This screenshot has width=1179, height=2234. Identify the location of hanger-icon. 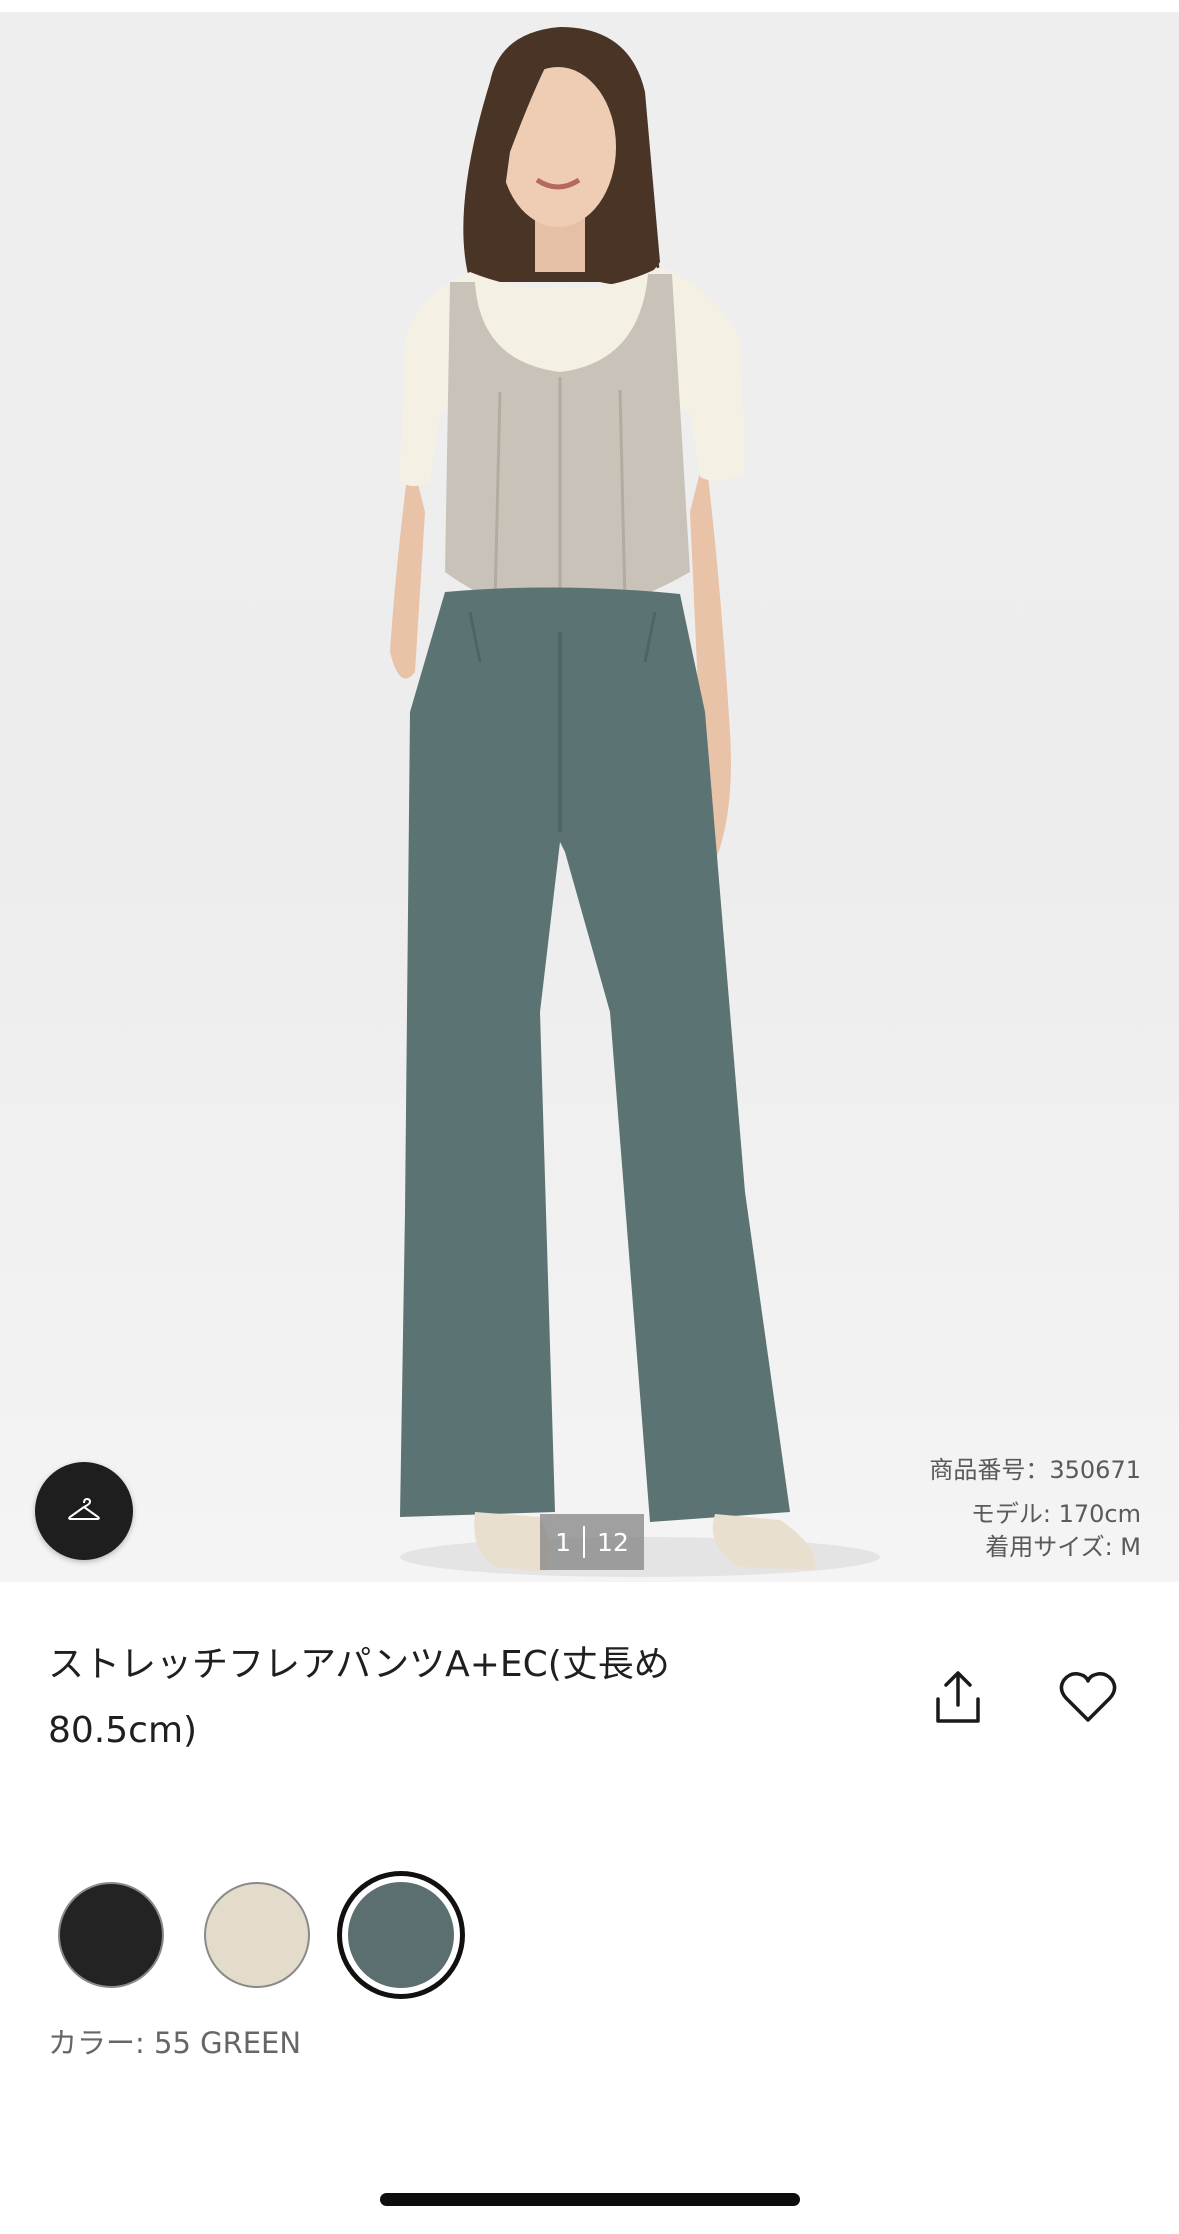
(84, 1509).